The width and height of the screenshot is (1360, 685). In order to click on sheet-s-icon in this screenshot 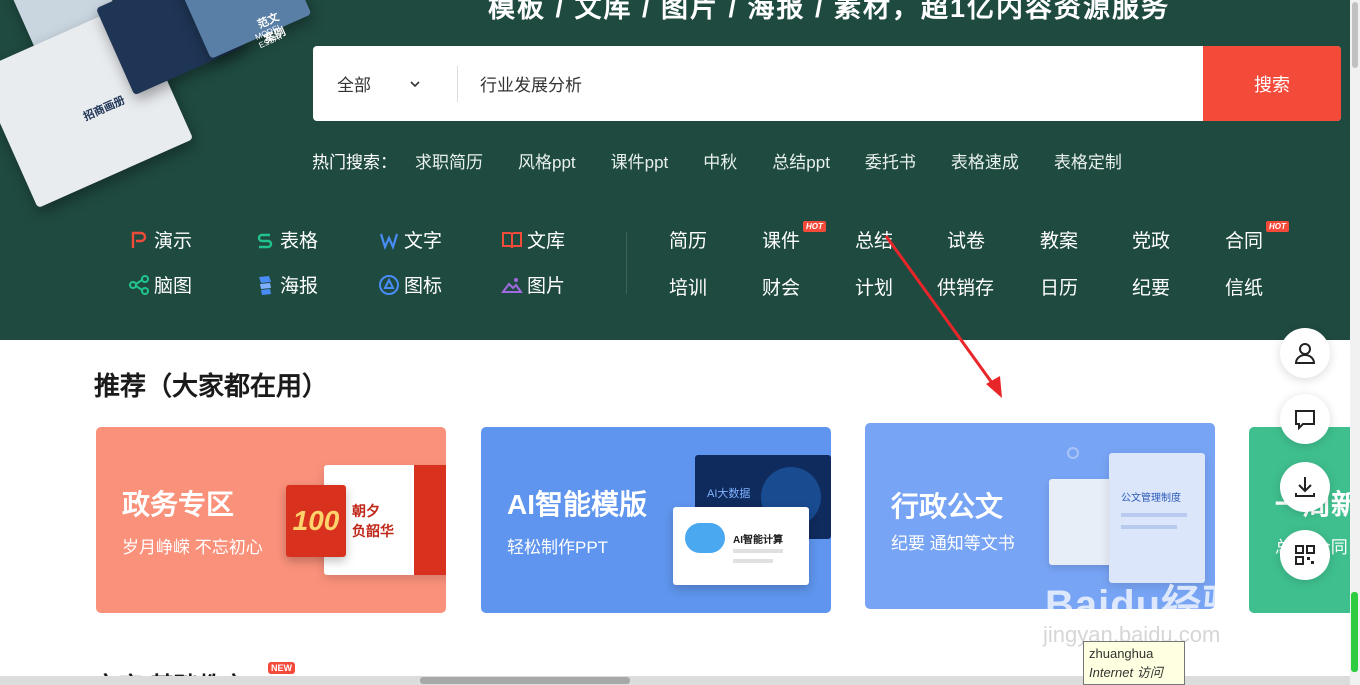, I will do `click(265, 240)`.